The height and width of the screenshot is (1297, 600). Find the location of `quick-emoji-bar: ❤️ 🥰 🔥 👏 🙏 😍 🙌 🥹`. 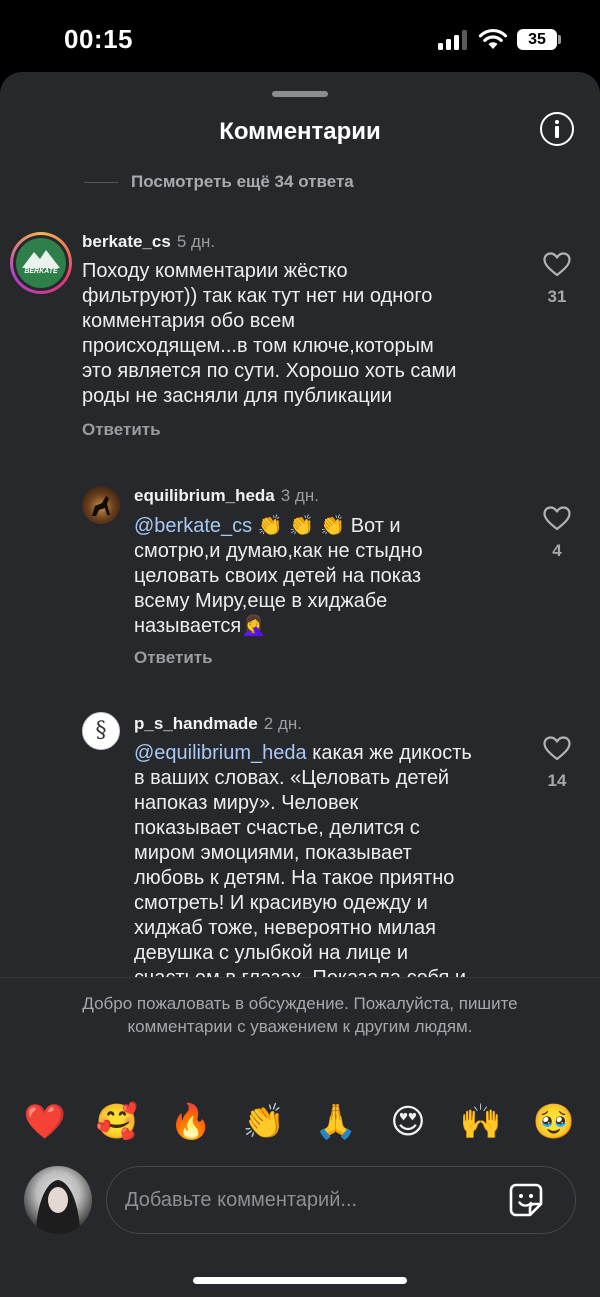

quick-emoji-bar: ❤️ 🥰 🔥 👏 🙏 😍 🙌 🥹 is located at coordinates (300, 1122).